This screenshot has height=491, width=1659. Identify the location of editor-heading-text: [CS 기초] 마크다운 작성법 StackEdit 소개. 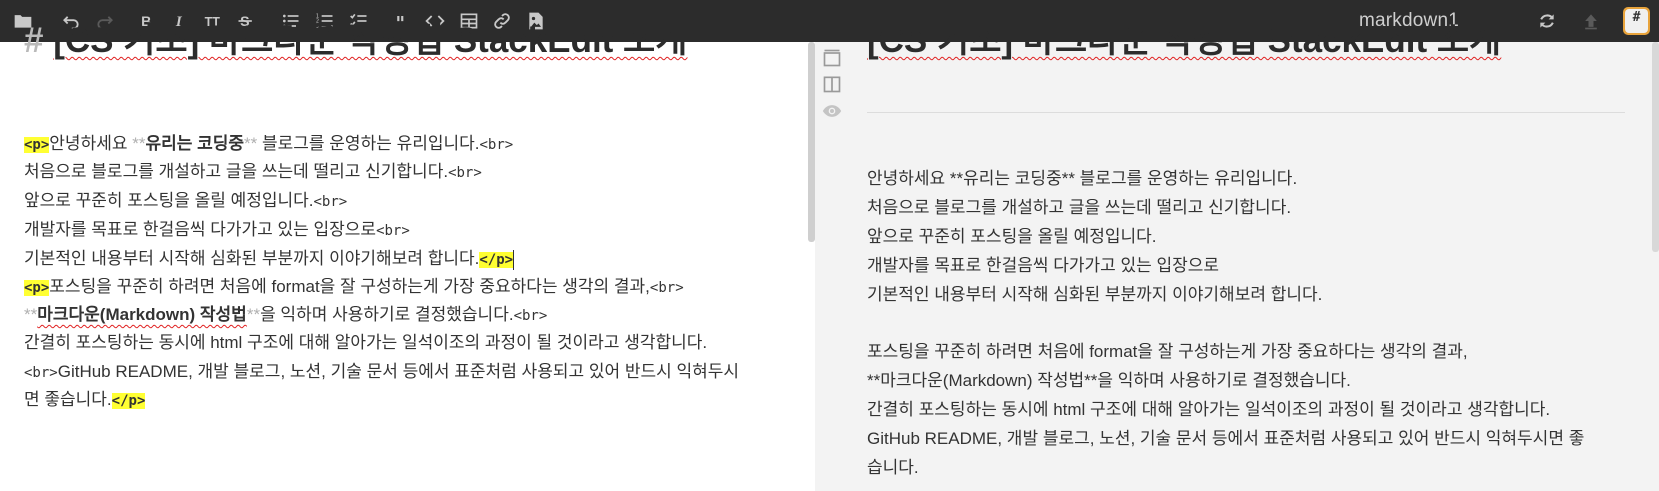
(370, 40).